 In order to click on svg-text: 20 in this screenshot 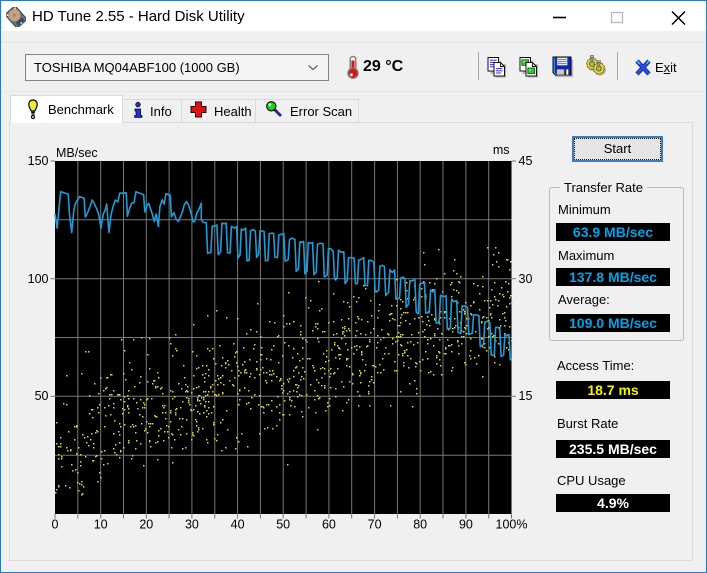, I will do `click(146, 525)`.